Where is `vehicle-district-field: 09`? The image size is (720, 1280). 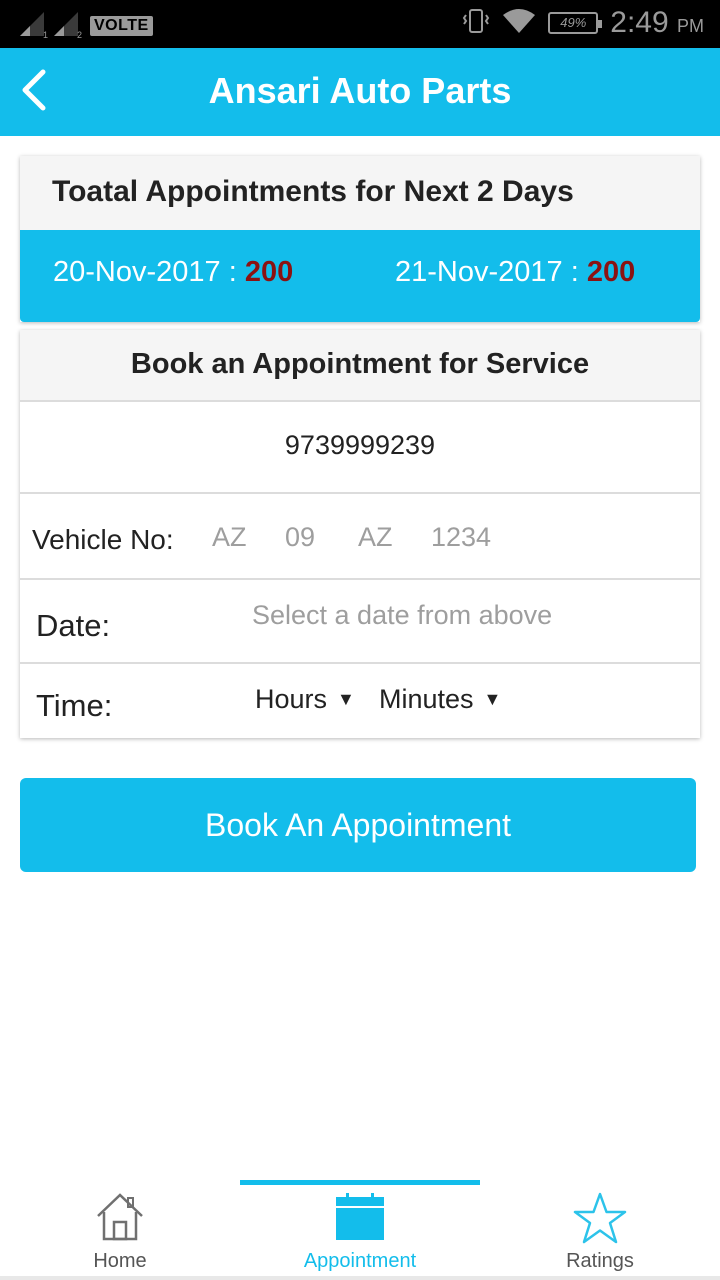
vehicle-district-field: 09 is located at coordinates (300, 537).